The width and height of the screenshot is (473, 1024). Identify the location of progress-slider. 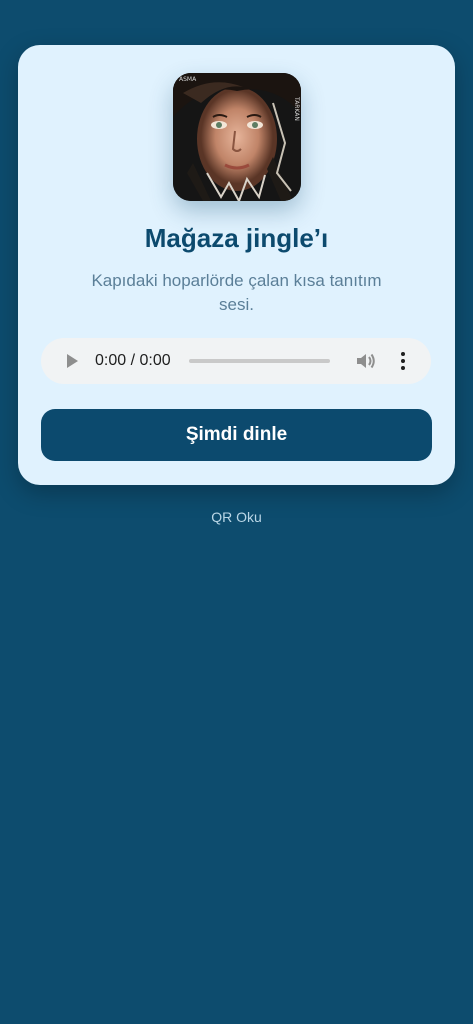
(259, 361).